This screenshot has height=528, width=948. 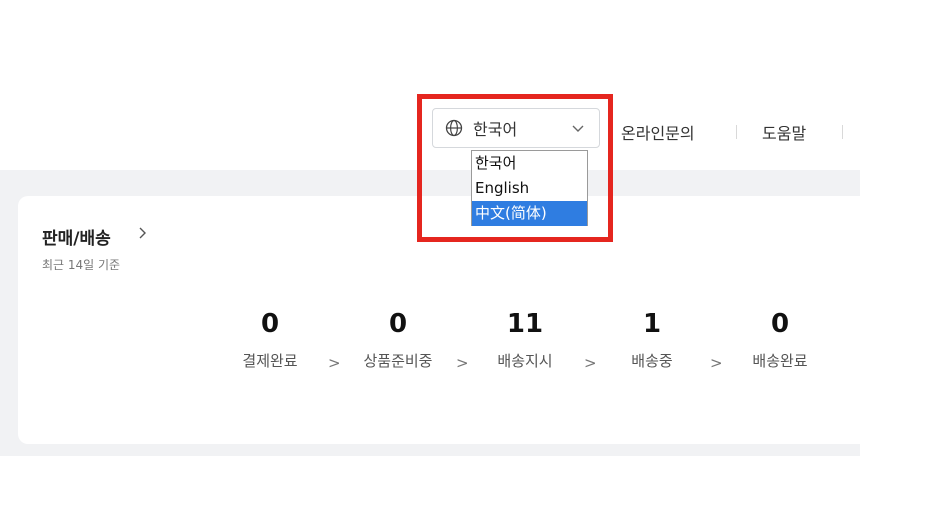 What do you see at coordinates (784, 132) in the screenshot?
I see `help-link: 도움말` at bounding box center [784, 132].